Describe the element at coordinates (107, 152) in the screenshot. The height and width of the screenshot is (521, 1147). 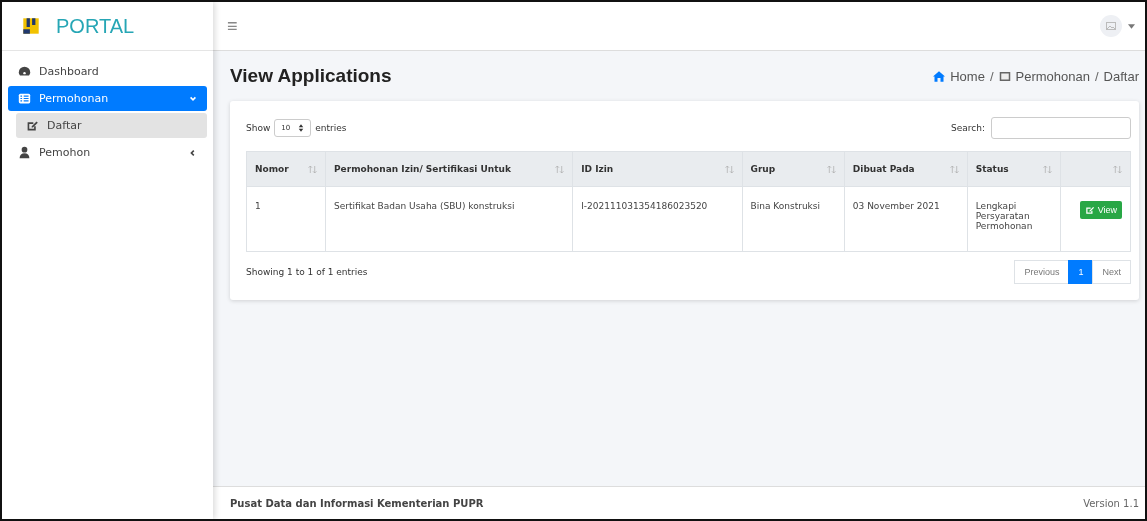
I see `sidebar-item: Pemohon` at that location.